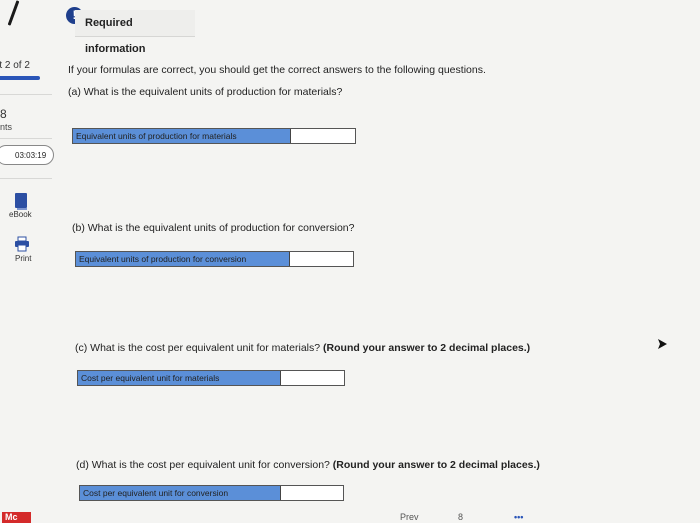  What do you see at coordinates (460, 517) in the screenshot?
I see `page-indicator: 8` at bounding box center [460, 517].